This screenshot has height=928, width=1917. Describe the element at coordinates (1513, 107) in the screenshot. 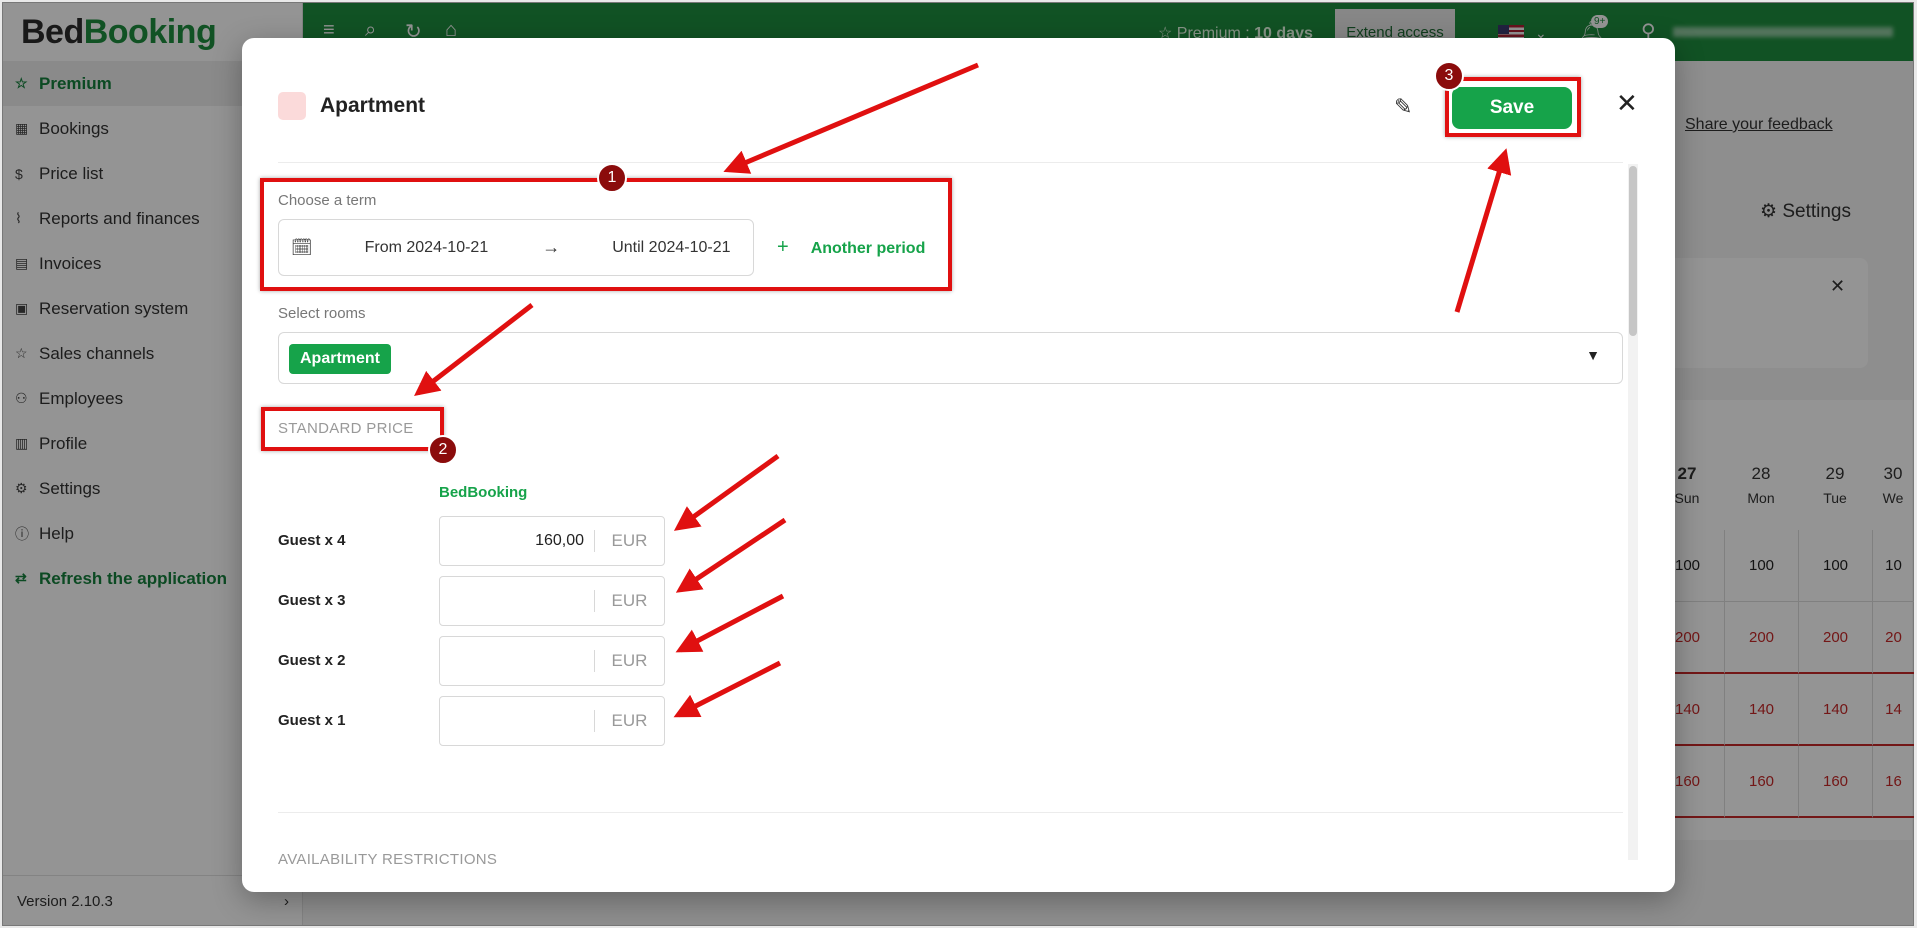

I see `highlight-box-save` at that location.